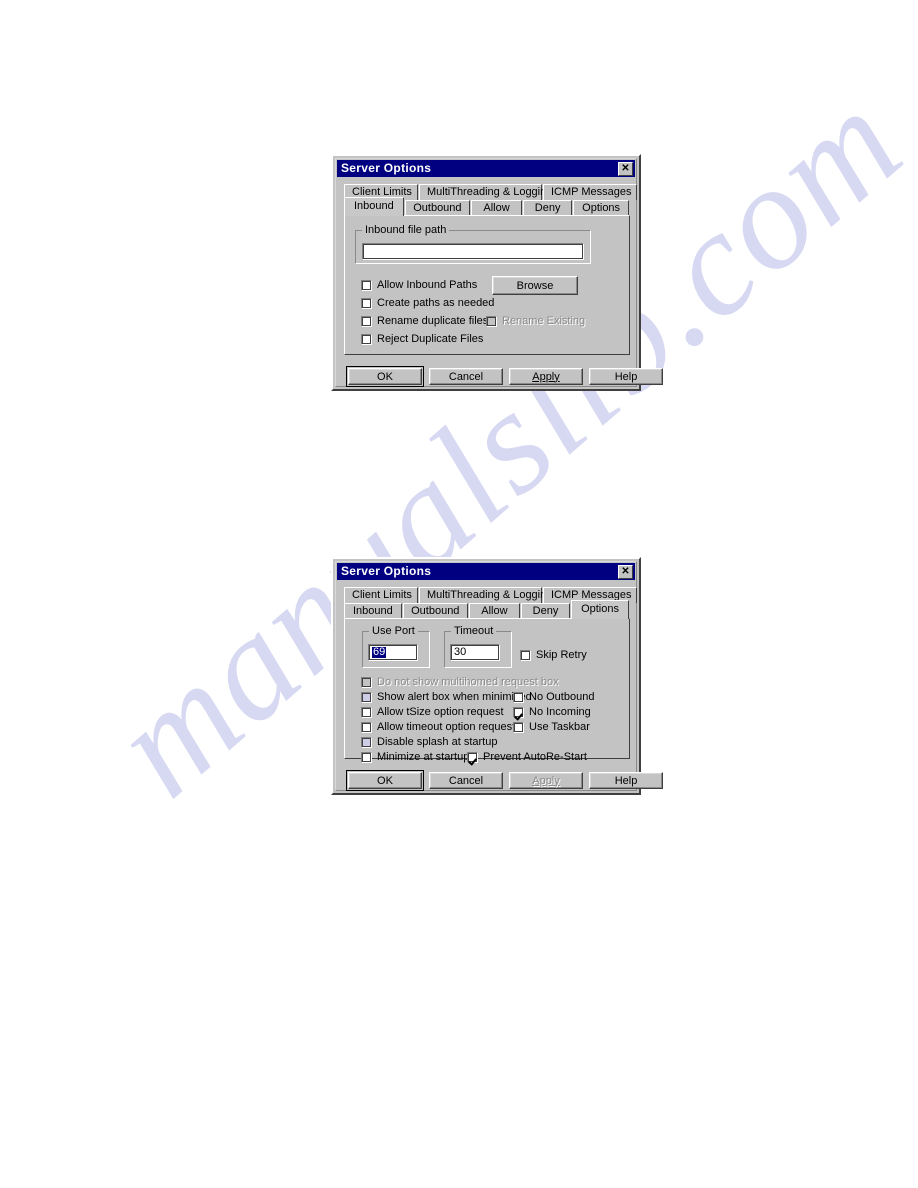 This screenshot has width=918, height=1188. What do you see at coordinates (446, 727) in the screenshot?
I see `checkbox-label: Allow timeout option request` at bounding box center [446, 727].